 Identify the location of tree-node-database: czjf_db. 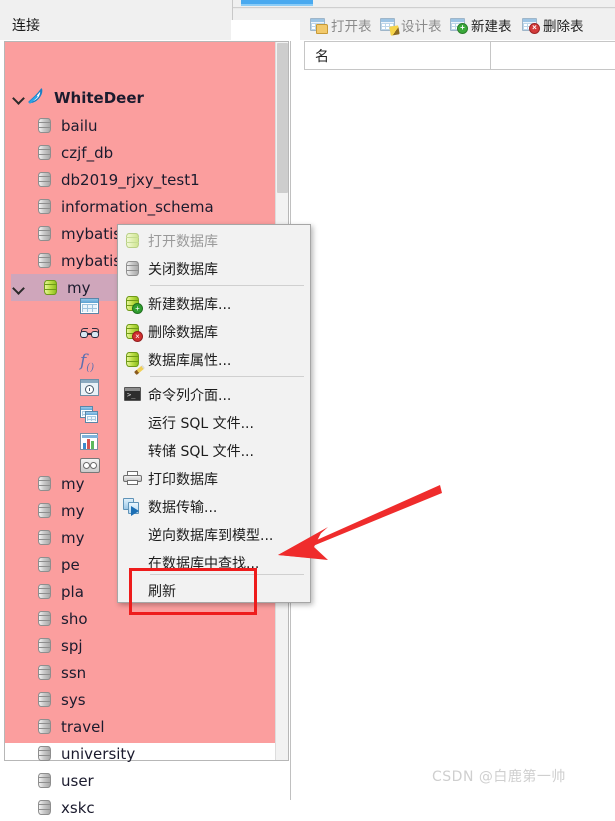
(74, 152).